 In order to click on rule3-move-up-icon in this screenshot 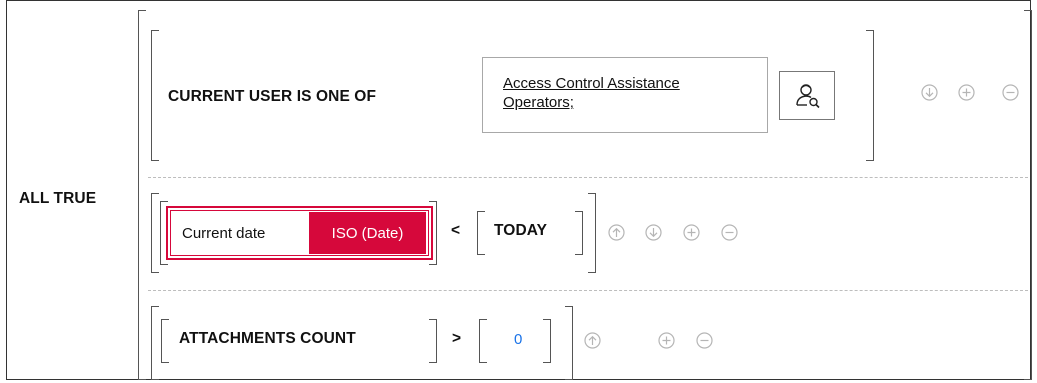, I will do `click(592, 340)`.